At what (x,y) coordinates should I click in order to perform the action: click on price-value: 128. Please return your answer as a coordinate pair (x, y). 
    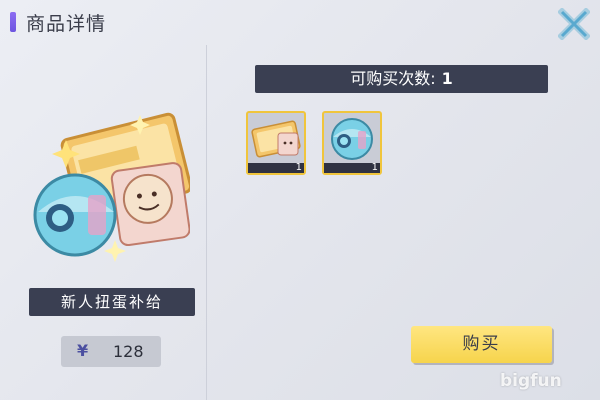
    Looking at the image, I should click on (128, 351).